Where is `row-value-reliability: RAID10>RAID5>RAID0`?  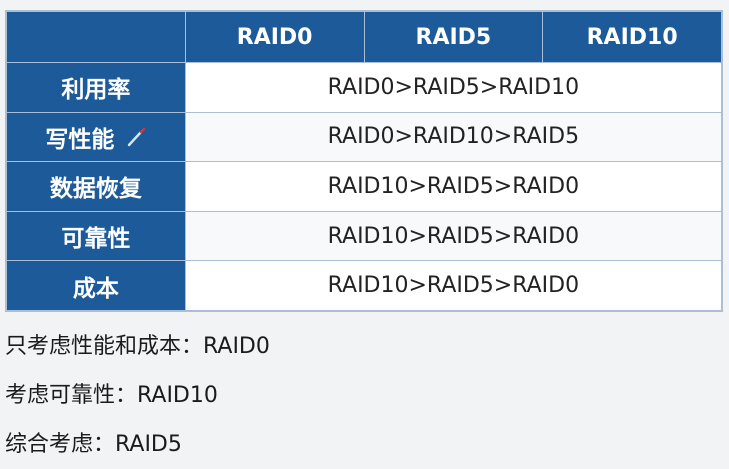 row-value-reliability: RAID10>RAID5>RAID0 is located at coordinates (453, 236).